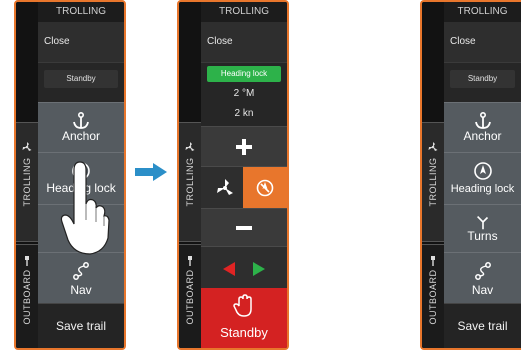 The image size is (521, 350). What do you see at coordinates (482, 171) in the screenshot?
I see `compass-icon` at bounding box center [482, 171].